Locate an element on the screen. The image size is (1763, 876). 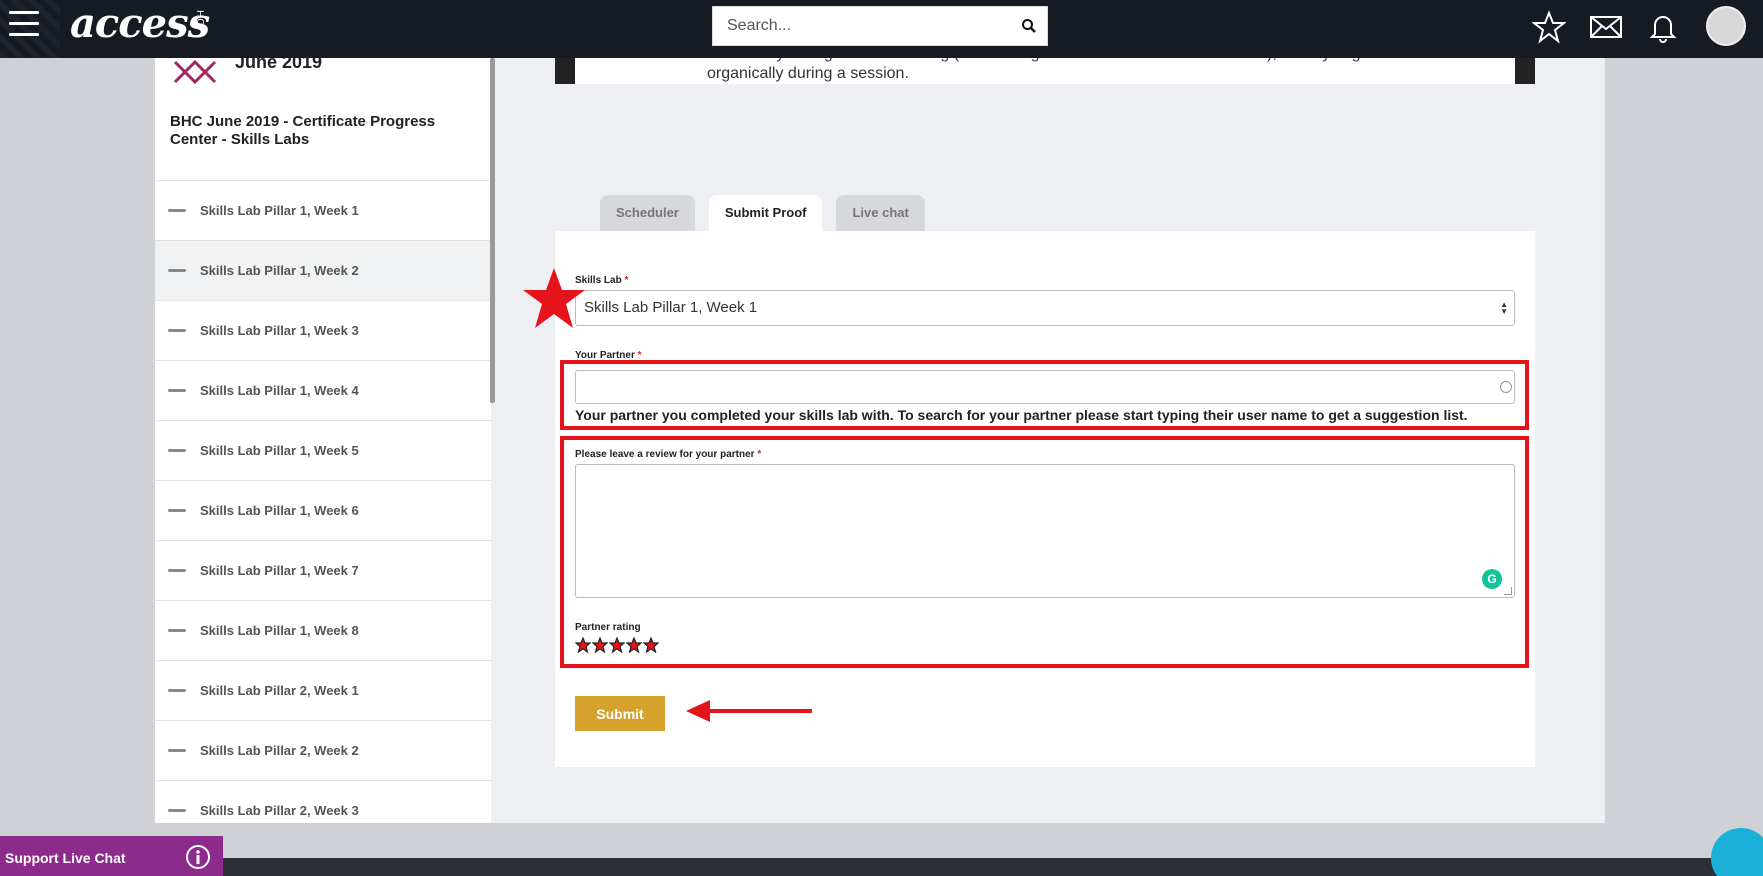
sidebar-item-label: Skills Lab Pillar 1, Week 5 is located at coordinates (279, 450).